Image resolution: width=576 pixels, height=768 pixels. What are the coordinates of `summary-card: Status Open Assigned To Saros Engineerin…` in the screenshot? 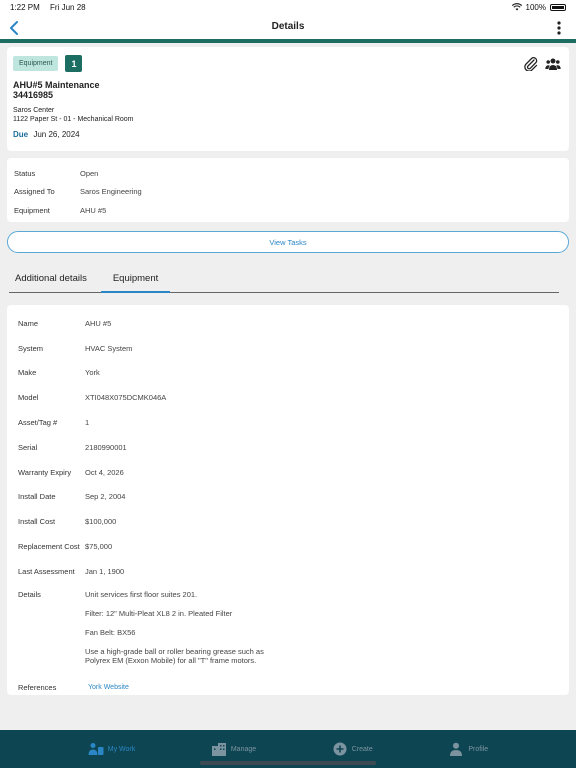 It's located at (288, 190).